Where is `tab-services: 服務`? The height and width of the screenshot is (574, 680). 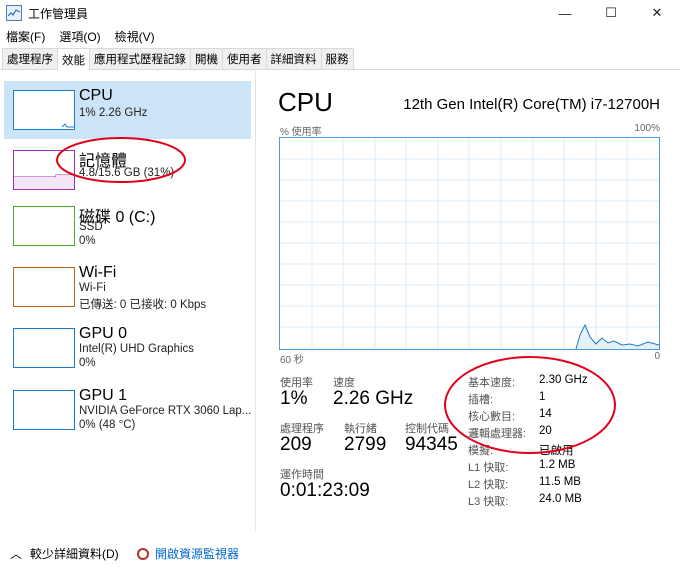 tab-services: 服務 is located at coordinates (337, 58).